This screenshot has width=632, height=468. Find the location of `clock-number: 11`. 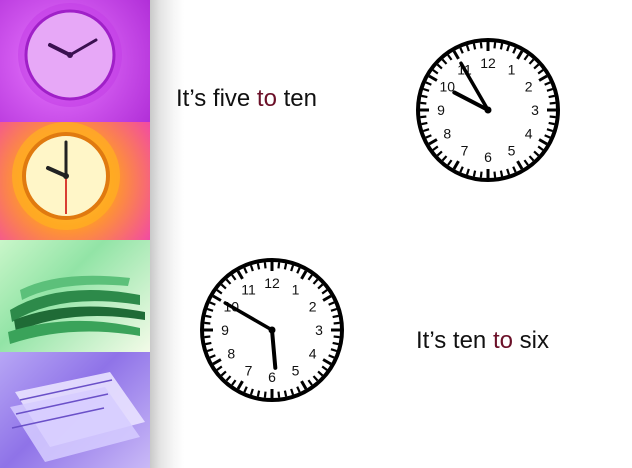

clock-number: 11 is located at coordinates (248, 289).